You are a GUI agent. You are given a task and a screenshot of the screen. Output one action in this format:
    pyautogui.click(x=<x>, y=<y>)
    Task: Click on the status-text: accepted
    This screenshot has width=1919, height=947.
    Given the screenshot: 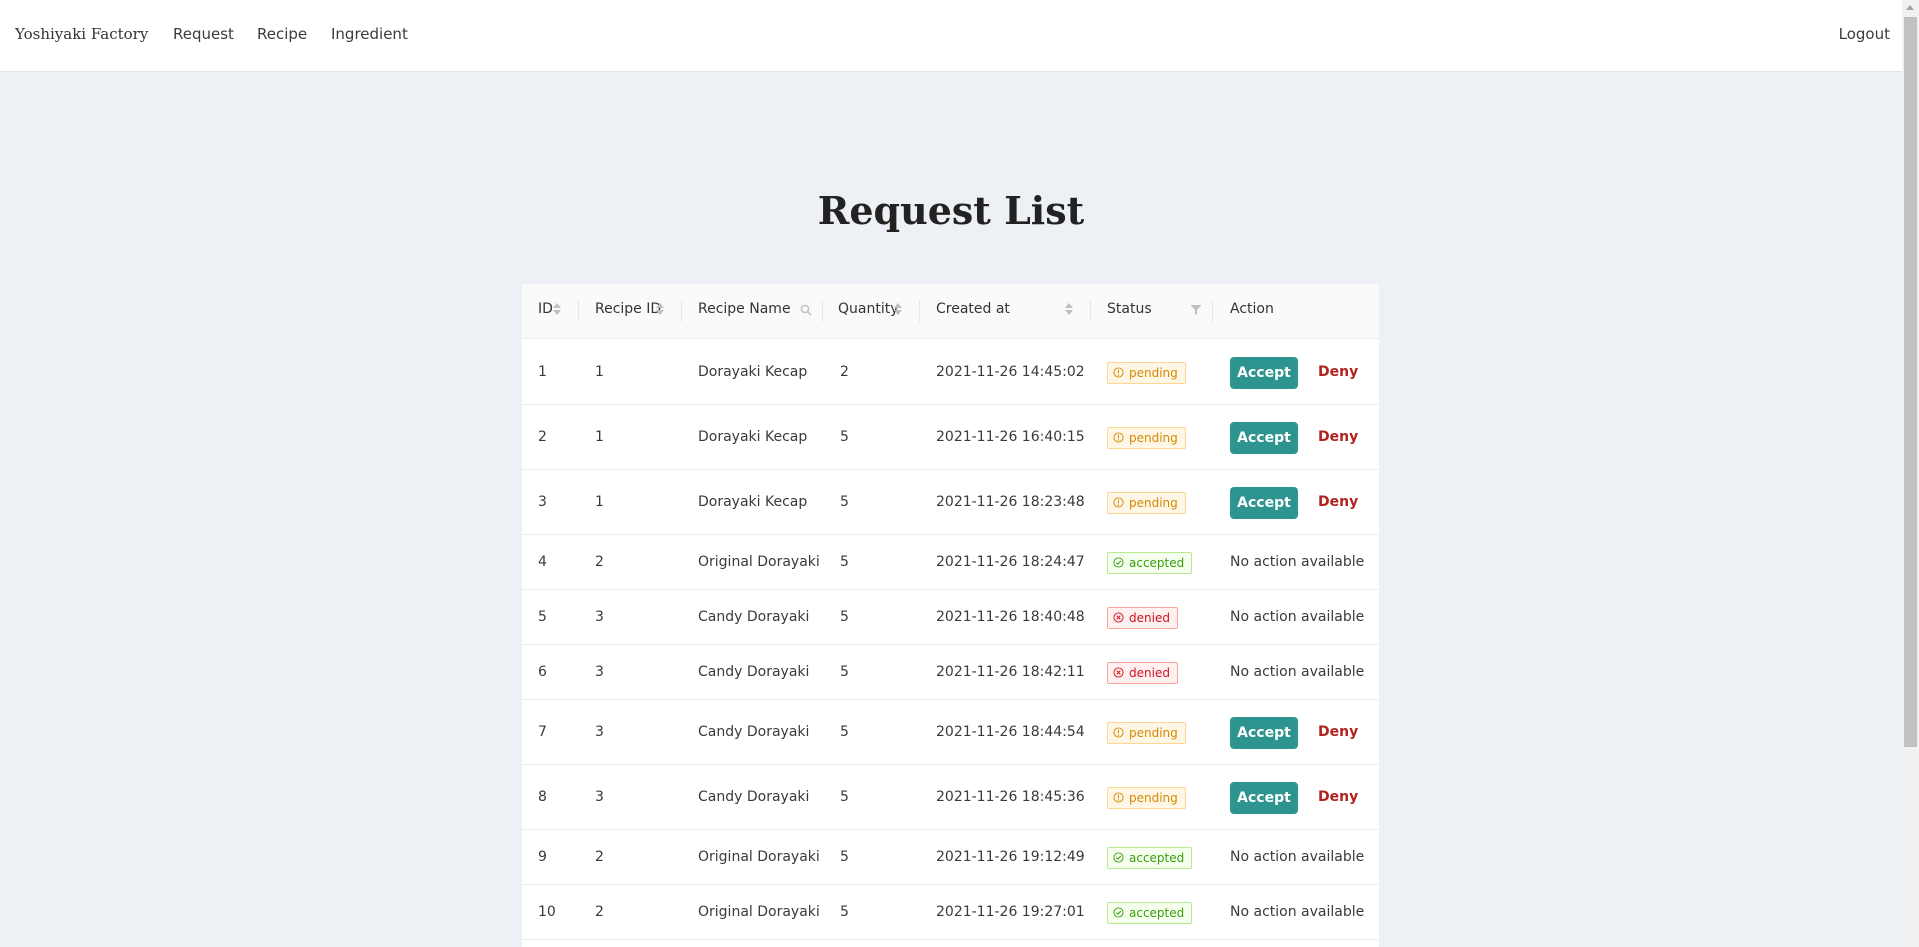 What is the action you would take?
    pyautogui.click(x=1157, y=913)
    